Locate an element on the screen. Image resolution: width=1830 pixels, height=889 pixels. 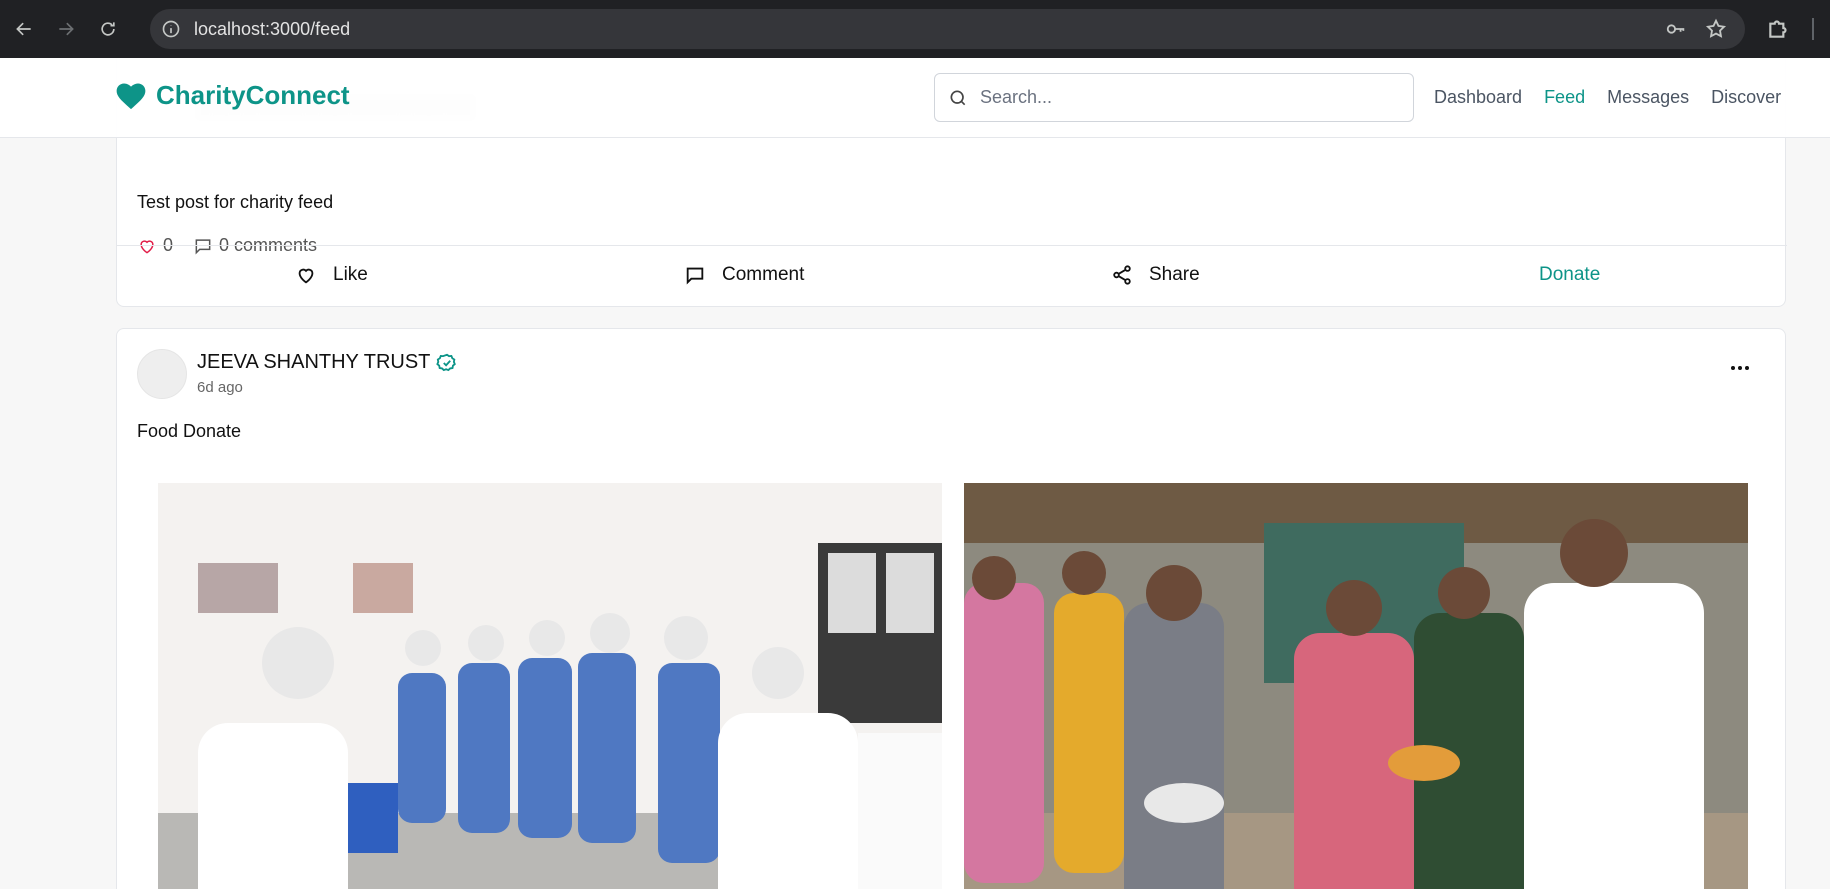
more-options-button is located at coordinates (1743, 368).